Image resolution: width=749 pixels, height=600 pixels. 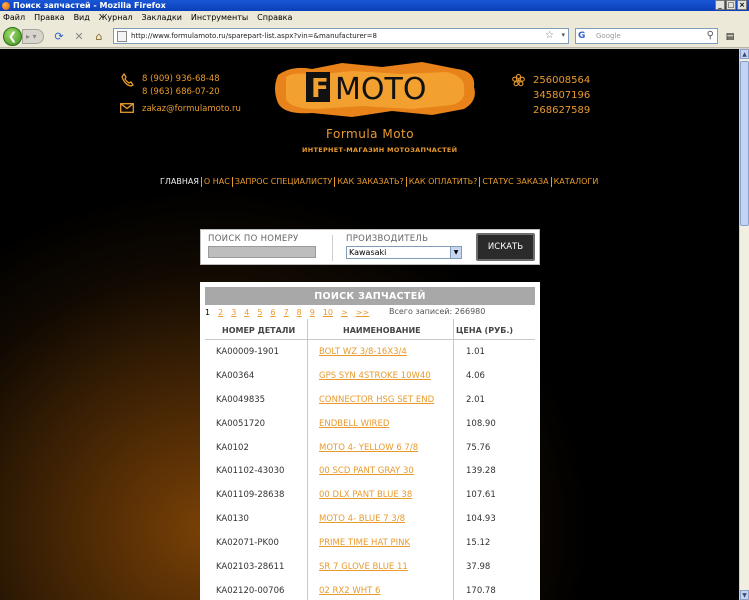 I want to click on forward-button: ▸ ▾, so click(x=33, y=36).